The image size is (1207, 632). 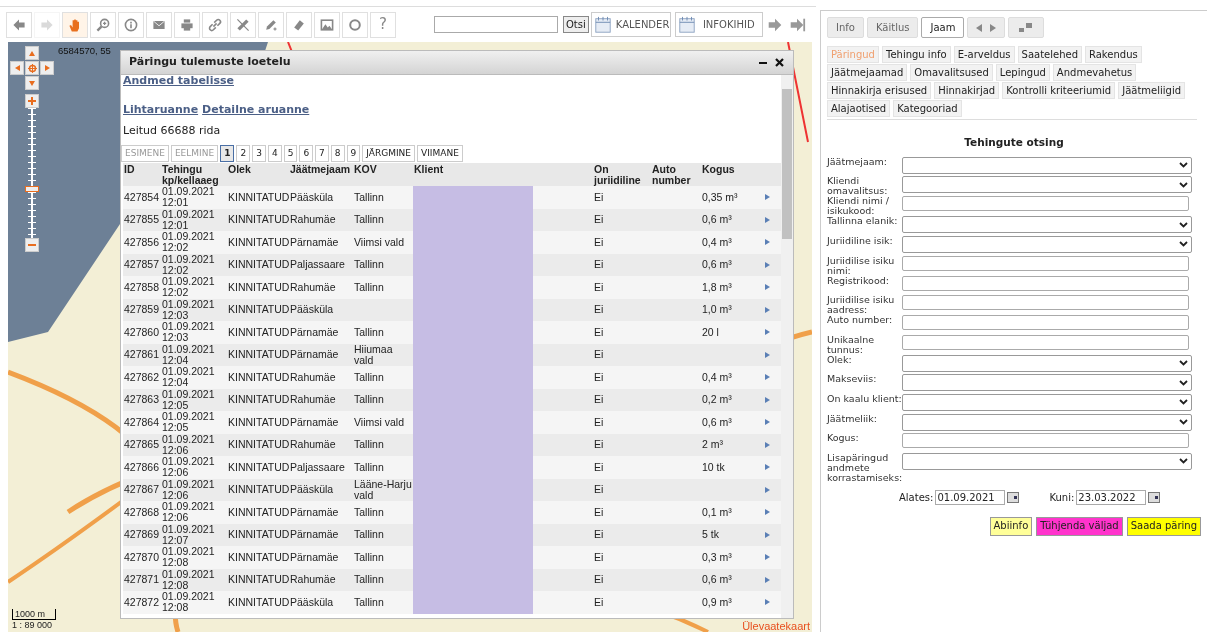 What do you see at coordinates (892, 27) in the screenshot?
I see `panel-tab: Käitlus` at bounding box center [892, 27].